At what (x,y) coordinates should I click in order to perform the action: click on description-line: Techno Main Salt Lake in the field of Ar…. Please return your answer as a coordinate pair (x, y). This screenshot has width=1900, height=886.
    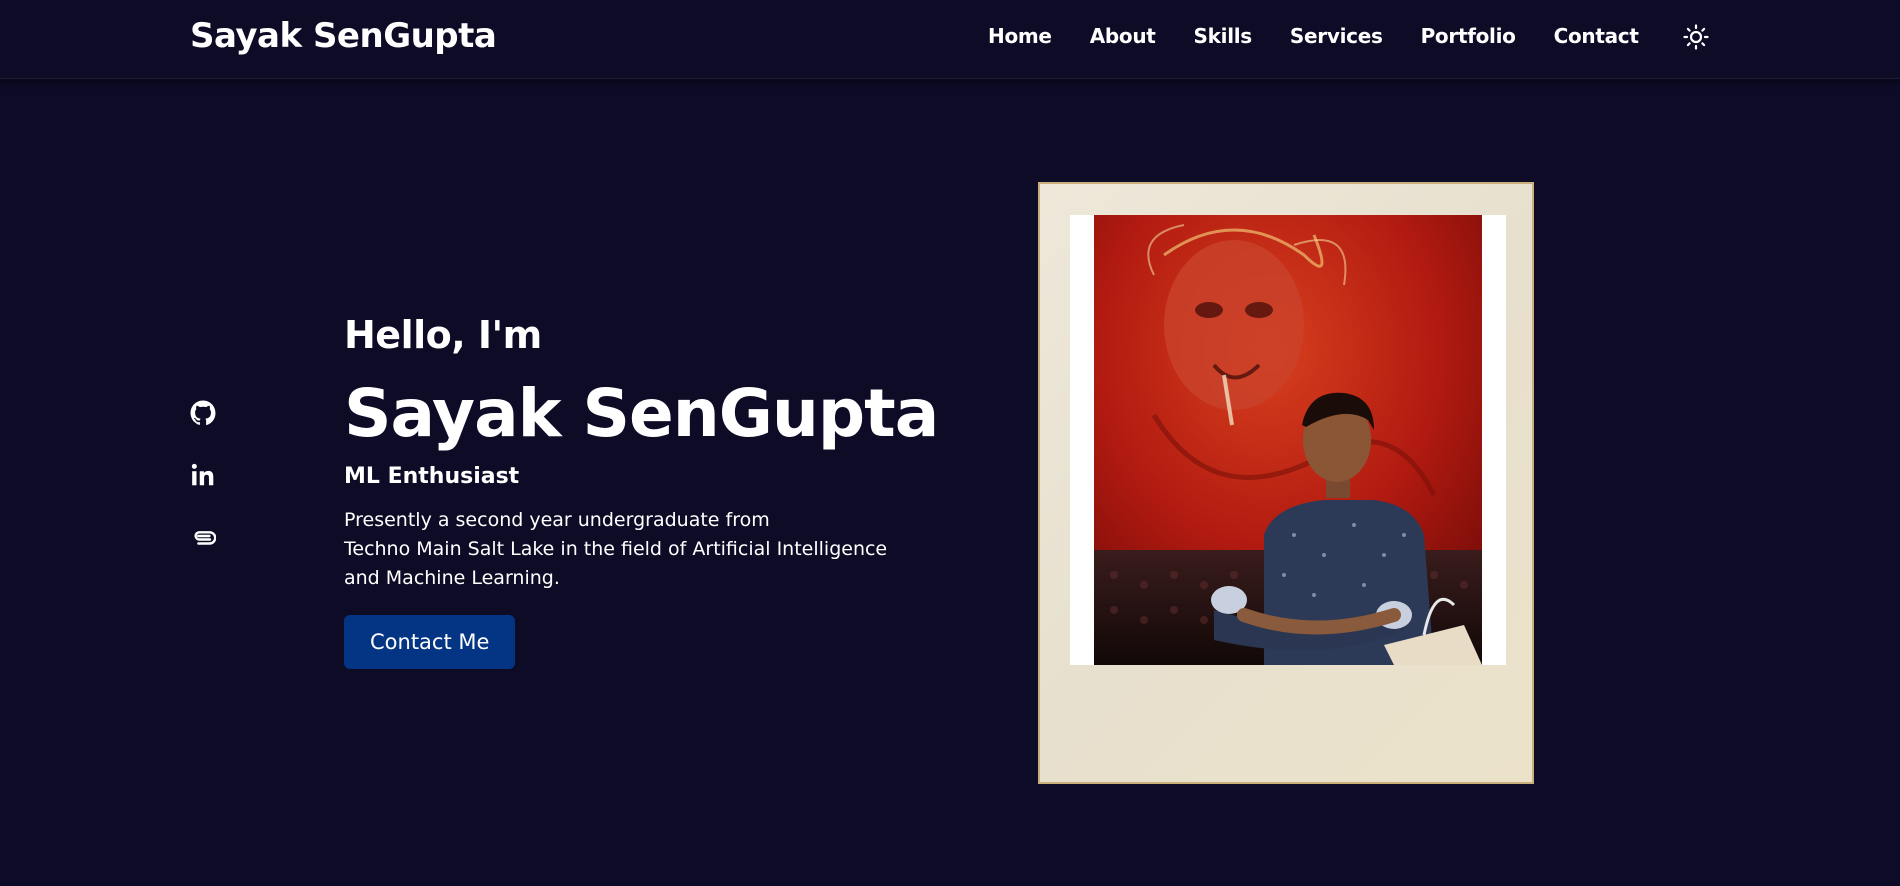
    Looking at the image, I should click on (616, 549).